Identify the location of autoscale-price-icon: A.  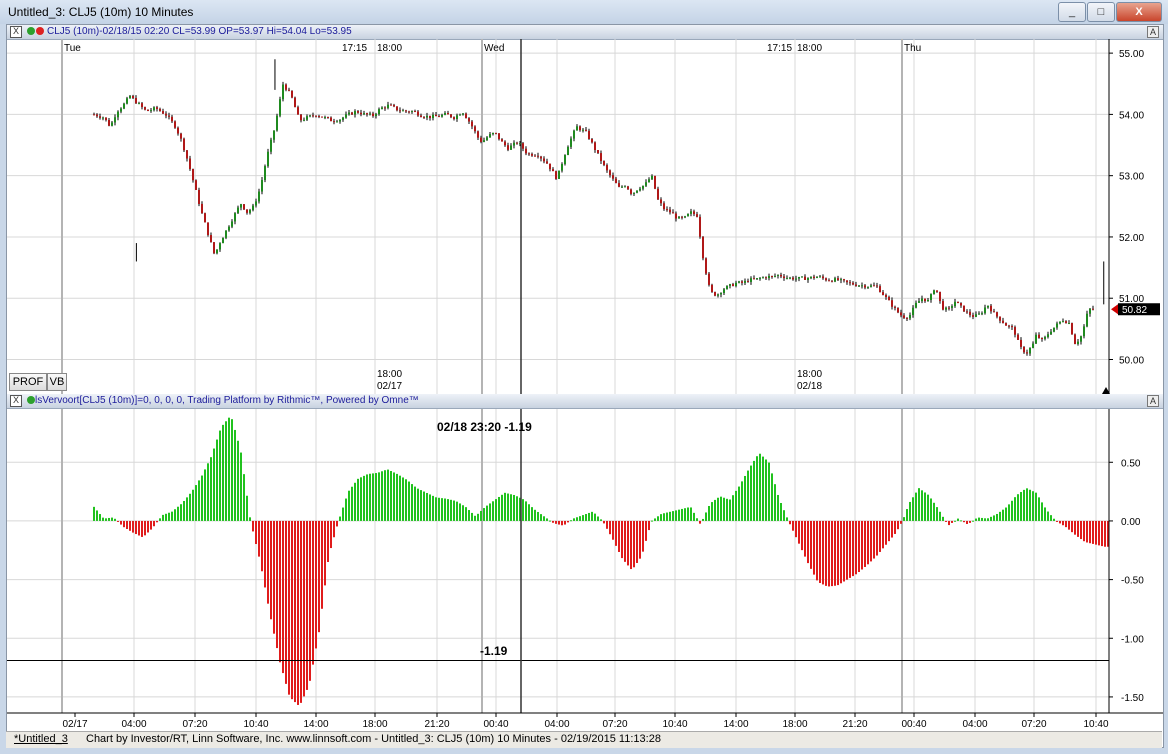
(1153, 32).